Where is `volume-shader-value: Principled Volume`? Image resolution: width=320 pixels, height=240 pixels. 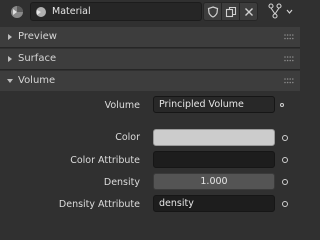 volume-shader-value: Principled Volume is located at coordinates (201, 104).